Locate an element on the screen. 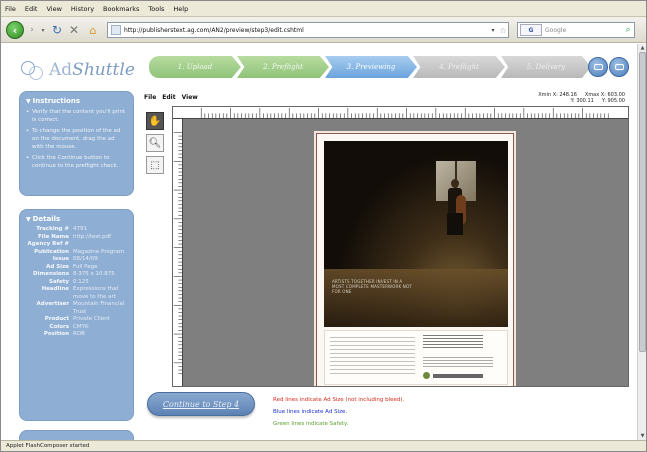 The height and width of the screenshot is (452, 647). ad-advertiser-block is located at coordinates (462, 357).